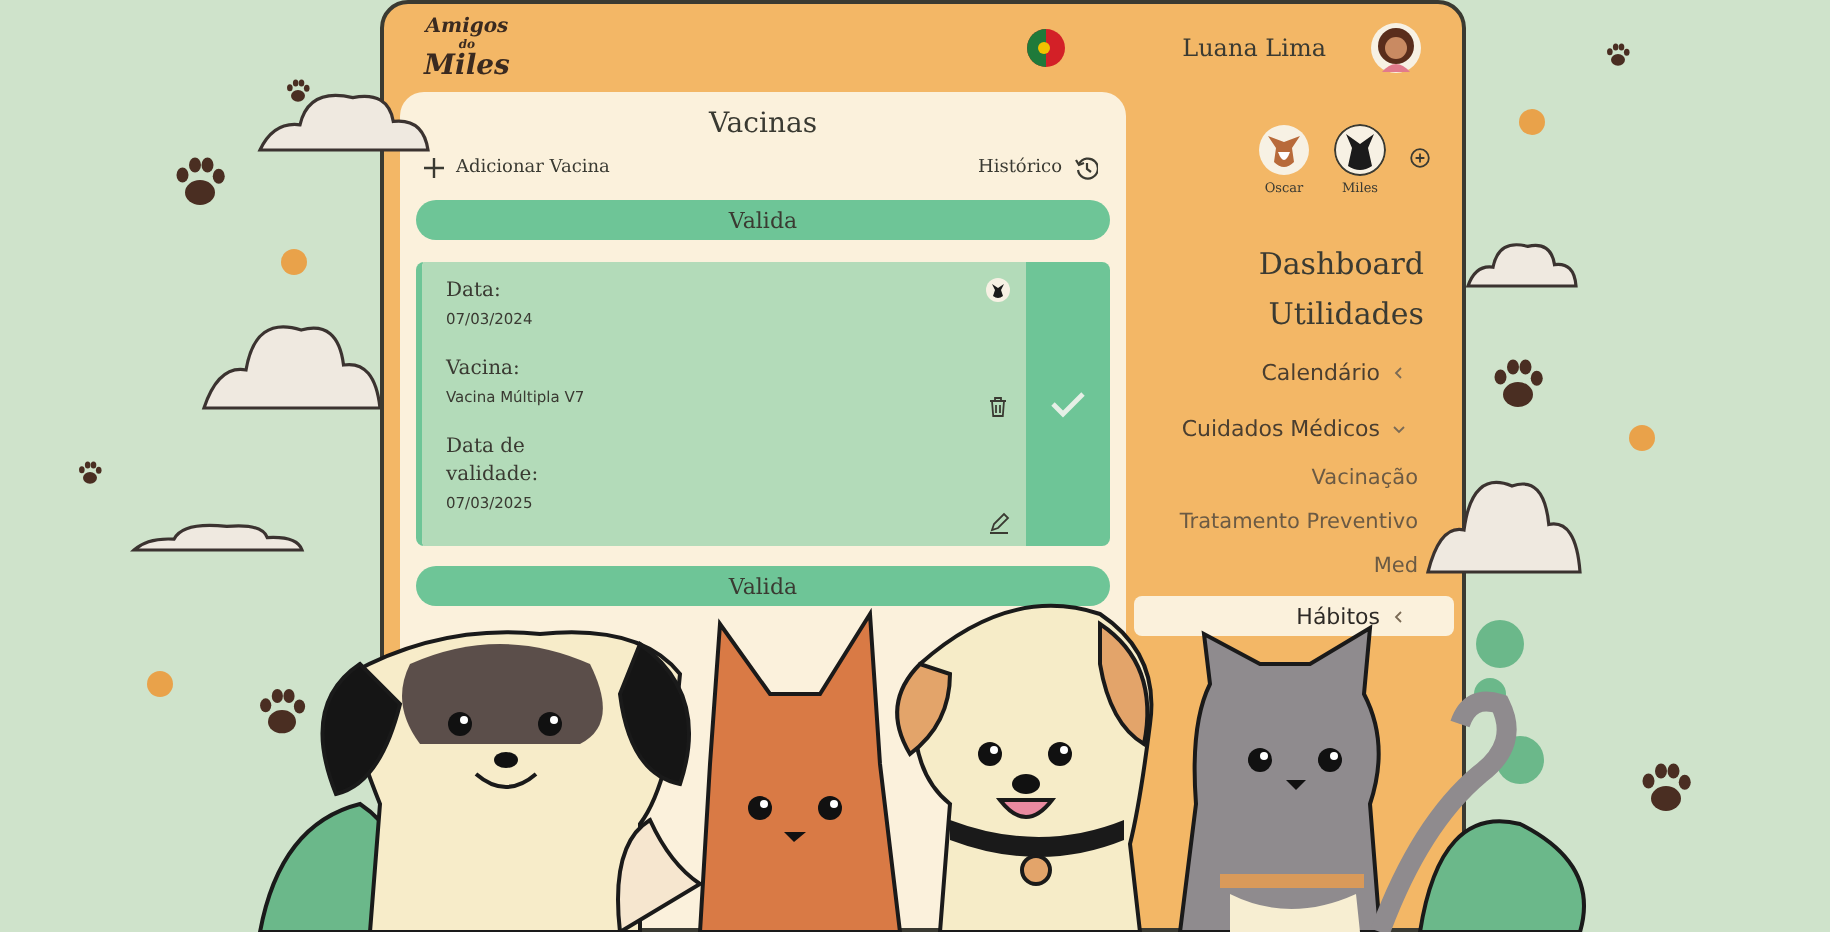 The width and height of the screenshot is (1830, 932). What do you see at coordinates (1294, 372) in the screenshot?
I see `nav-menu-item: Calendário` at bounding box center [1294, 372].